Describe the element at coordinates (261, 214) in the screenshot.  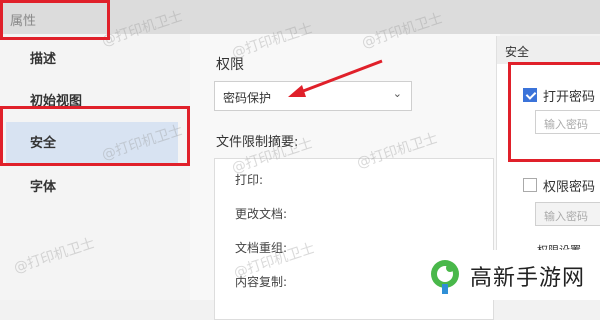
I see `summary-row-edit: 更改文档:` at that location.